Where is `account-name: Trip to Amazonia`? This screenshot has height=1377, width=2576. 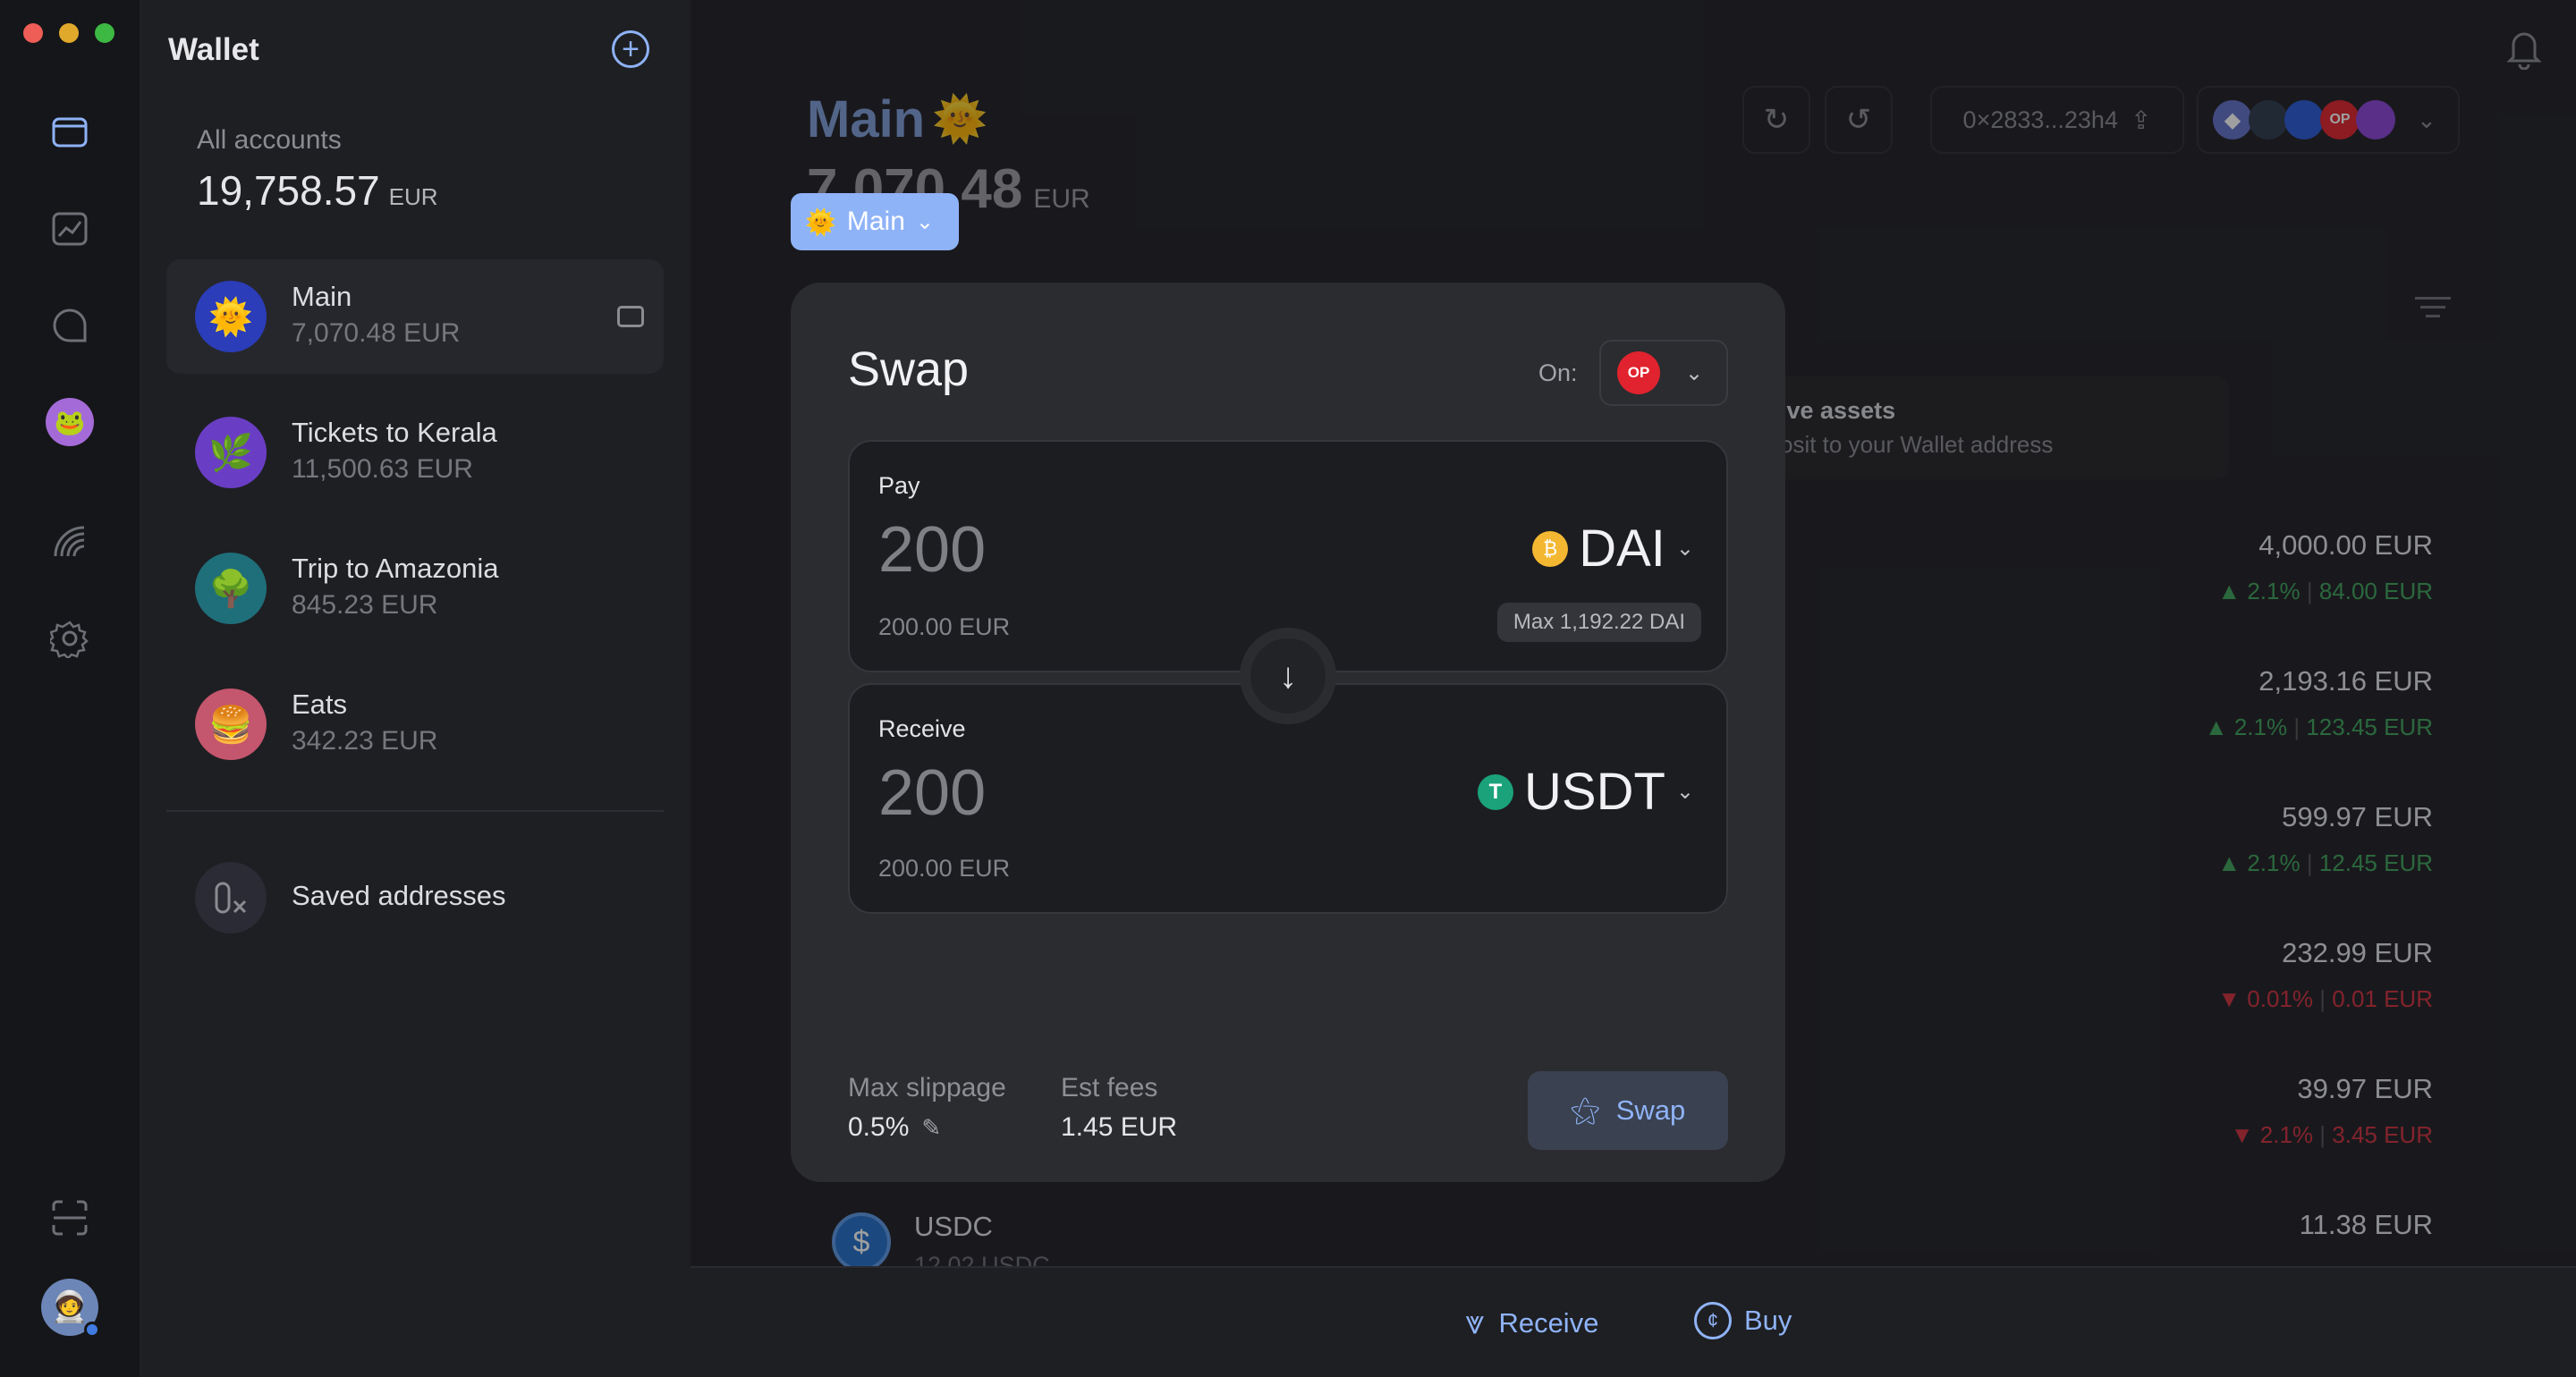
account-name: Trip to Amazonia is located at coordinates (395, 568).